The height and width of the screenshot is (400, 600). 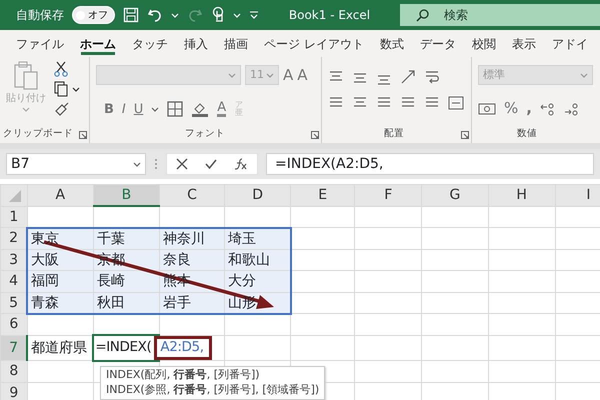 I want to click on insert-function-icon, so click(x=241, y=164).